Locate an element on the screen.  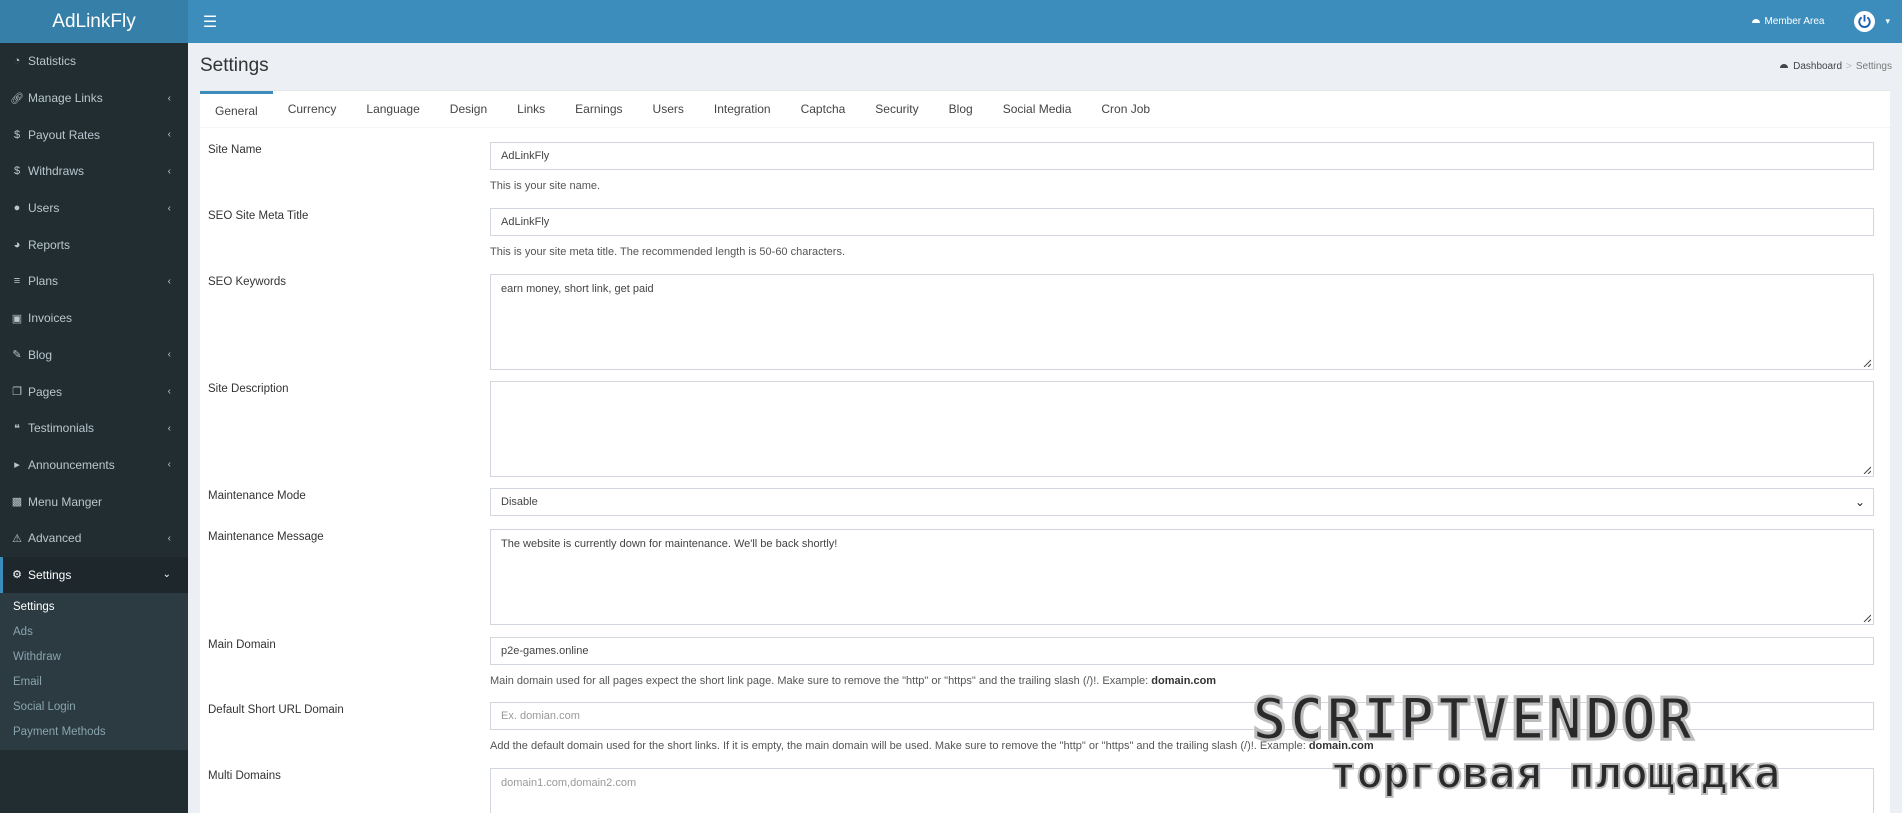
brand-logo: AdLinkFly is located at coordinates (94, 21).